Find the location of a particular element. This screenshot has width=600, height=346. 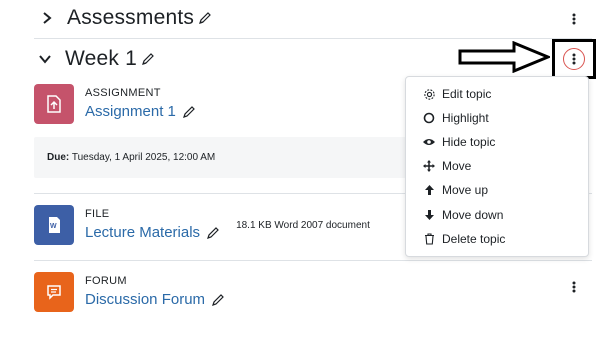

file-meta: 18.1 KB Word 2007 document is located at coordinates (303, 225).